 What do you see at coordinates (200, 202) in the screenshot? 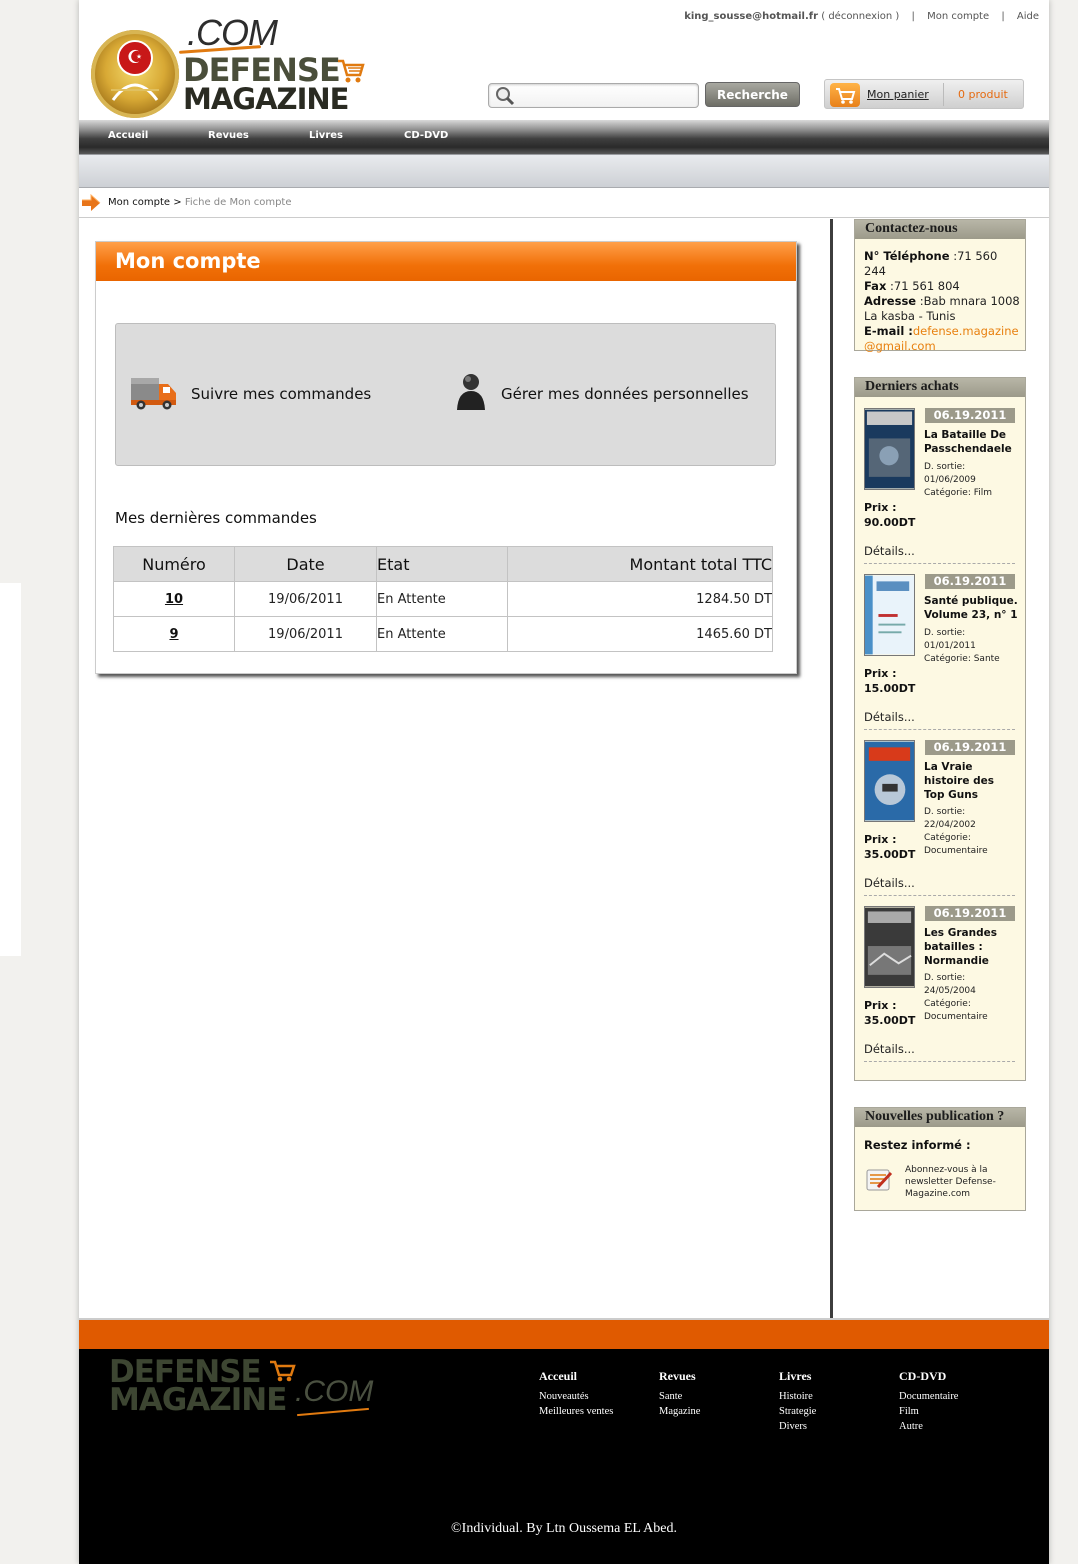
I see `breadcrumb-text: Mon compte > Fiche de Mon compte` at bounding box center [200, 202].